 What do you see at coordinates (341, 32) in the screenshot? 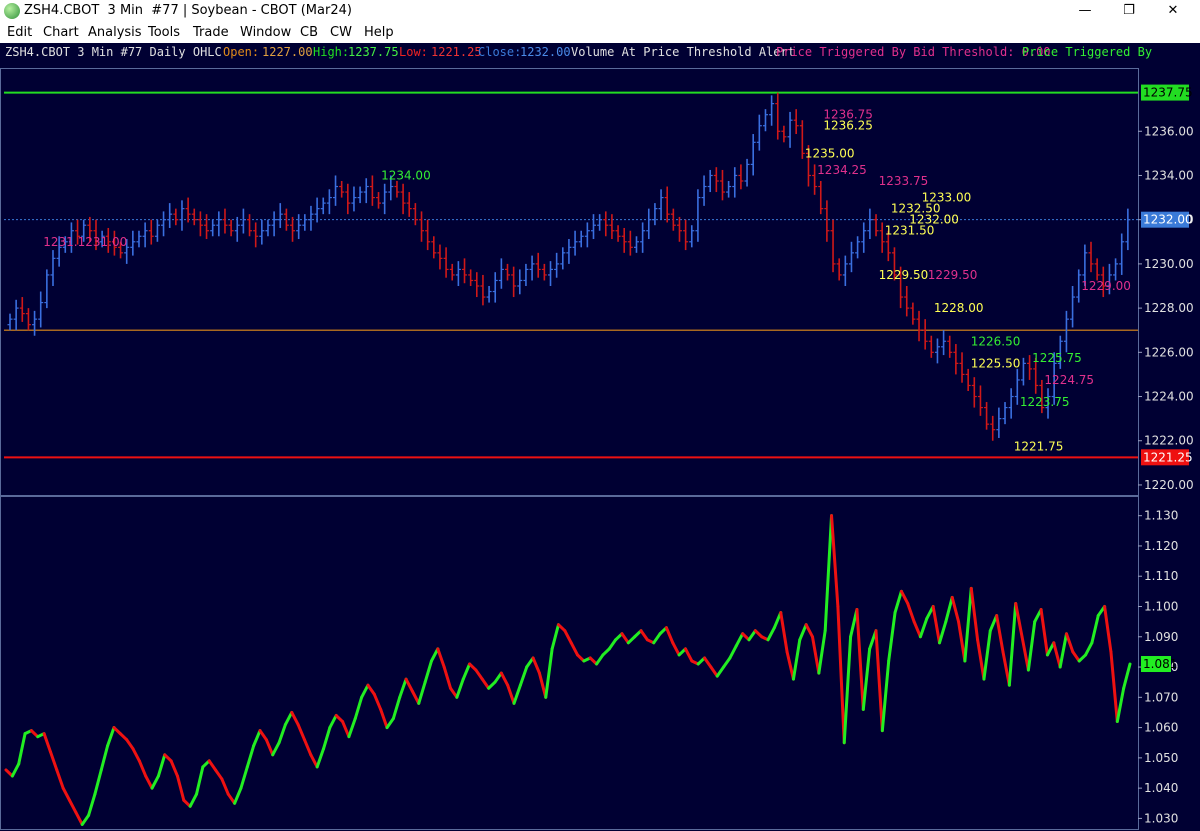
I see `menu-cw: CW` at bounding box center [341, 32].